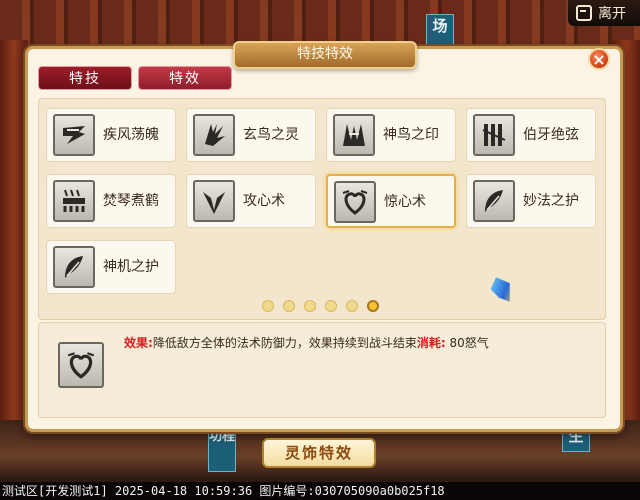 Image resolution: width=640 pixels, height=500 pixels. What do you see at coordinates (85, 78) in the screenshot?
I see `tab-skills: 特技` at bounding box center [85, 78].